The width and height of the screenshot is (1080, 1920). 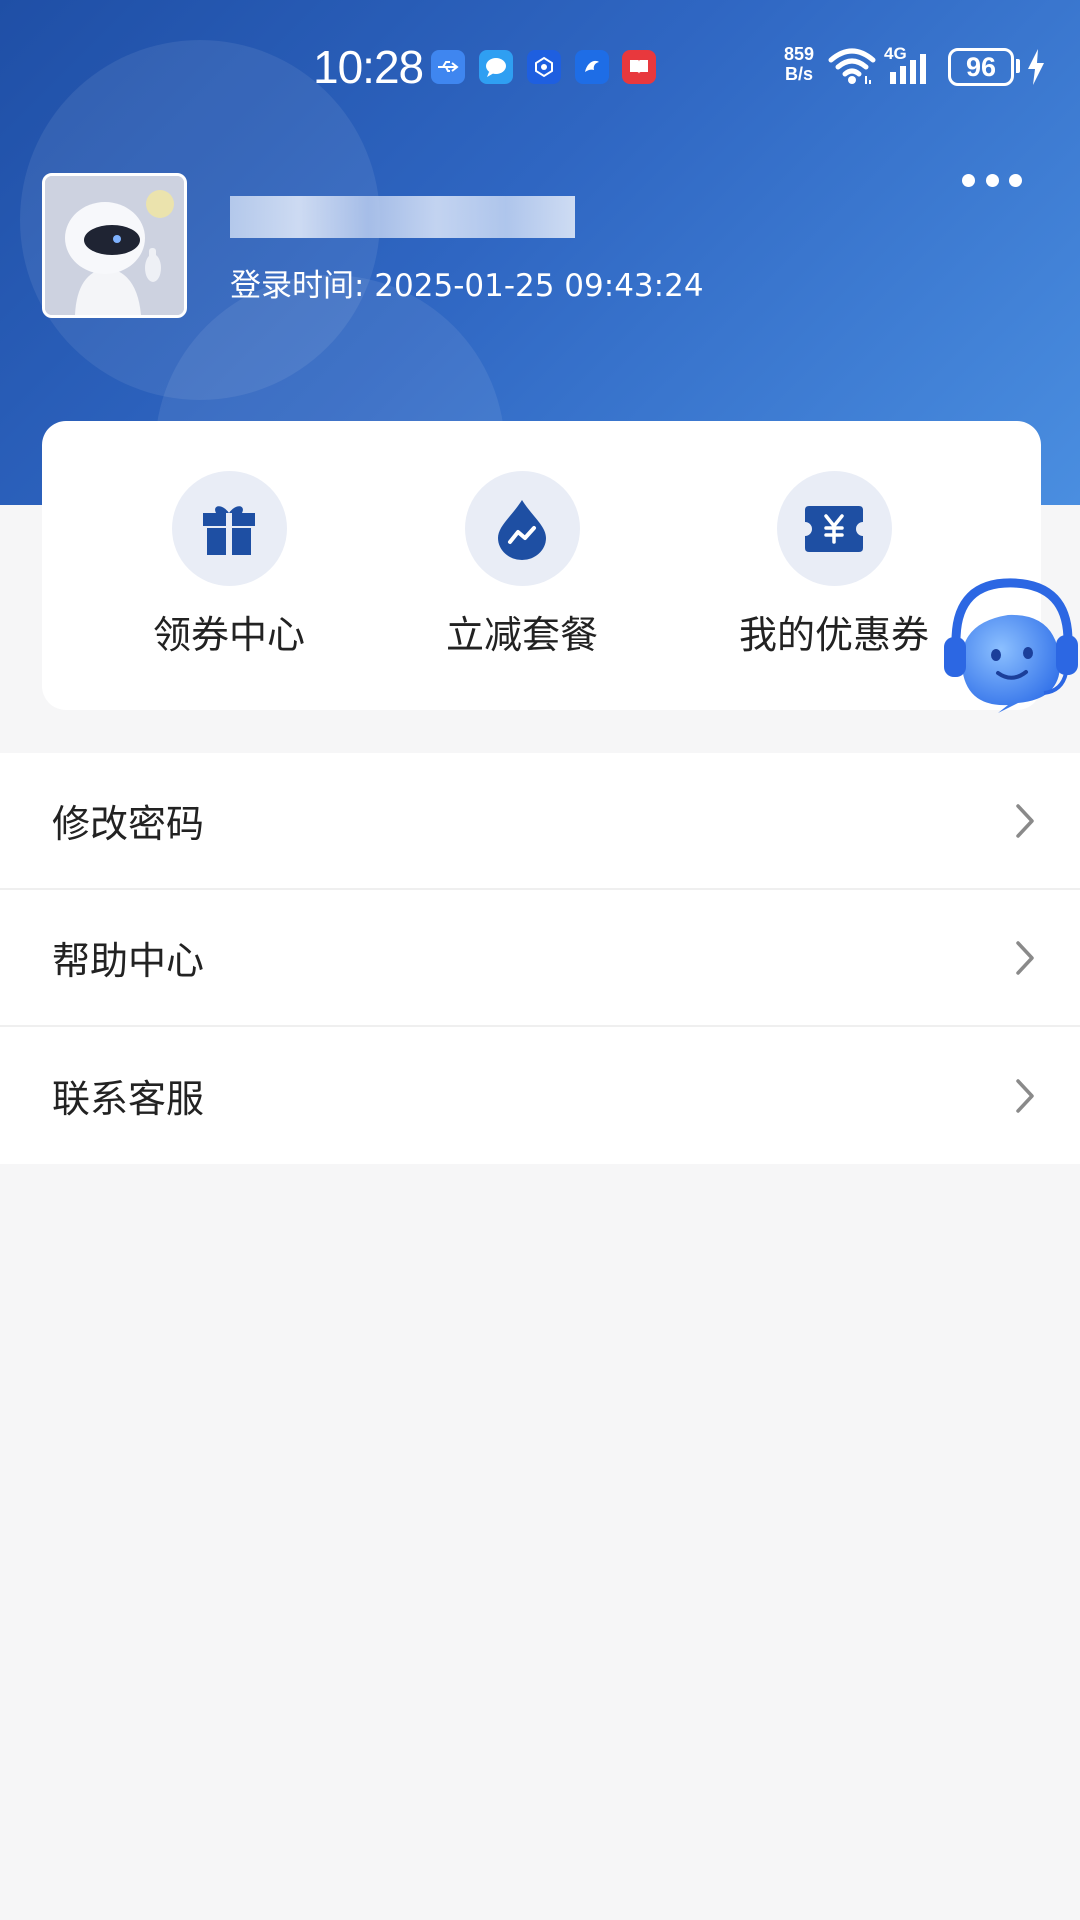 I want to click on menu-item-contact-support: 联系客服, so click(x=540, y=1095).